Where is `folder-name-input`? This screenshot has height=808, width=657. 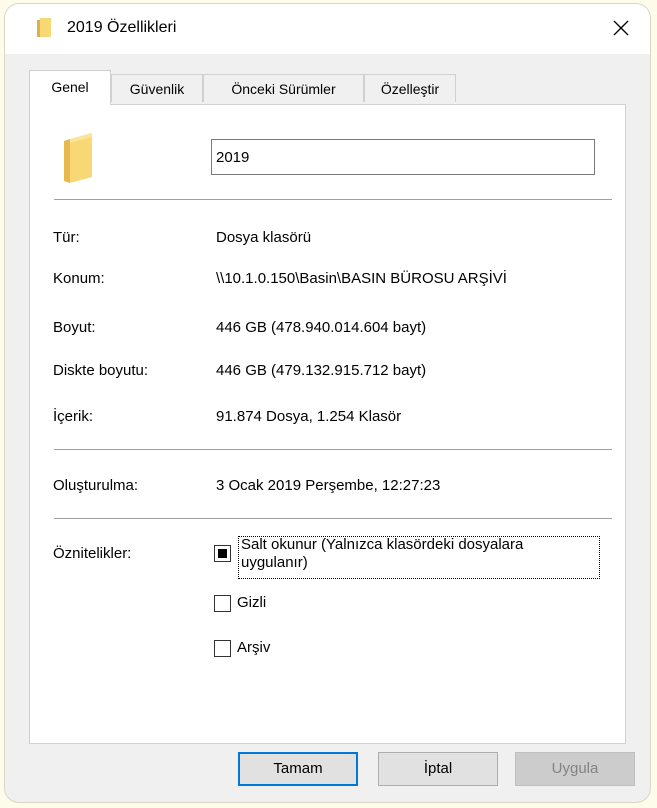 folder-name-input is located at coordinates (403, 157).